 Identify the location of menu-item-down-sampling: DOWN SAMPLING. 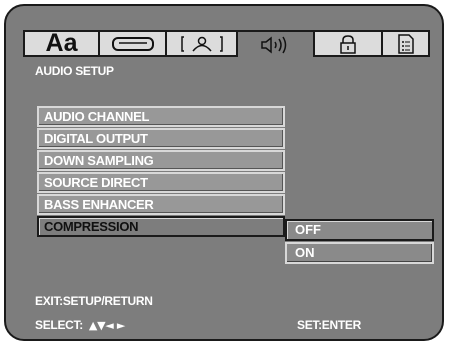
(161, 160).